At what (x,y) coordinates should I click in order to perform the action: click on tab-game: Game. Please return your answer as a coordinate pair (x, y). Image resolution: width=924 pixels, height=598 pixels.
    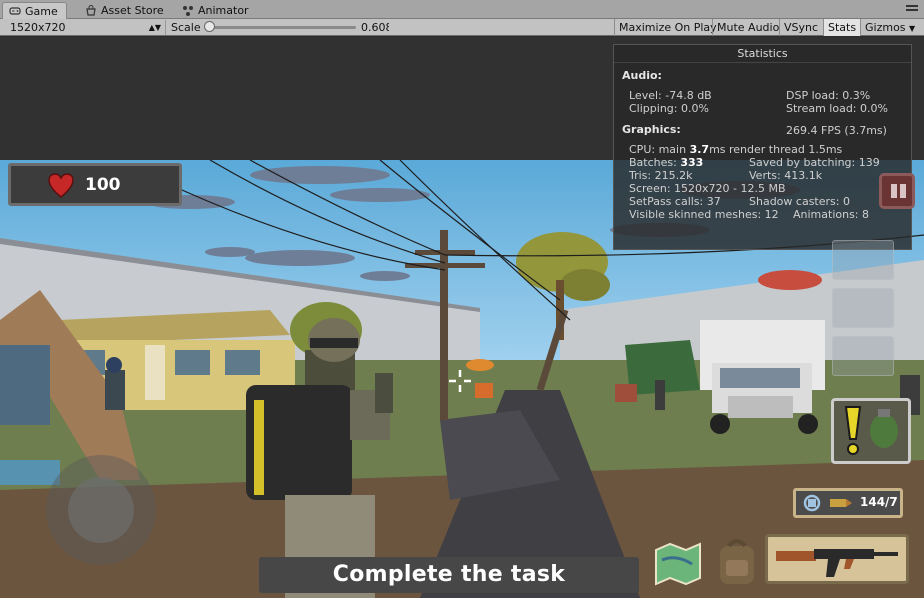
    Looking at the image, I should click on (34, 10).